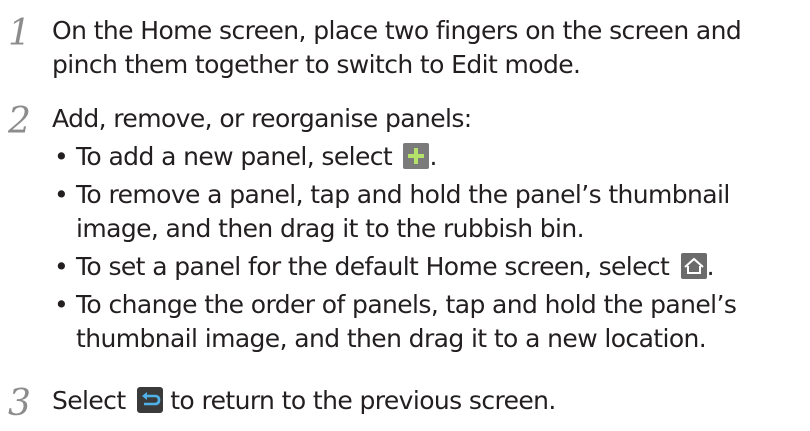  I want to click on step-text: Select, so click(92, 400).